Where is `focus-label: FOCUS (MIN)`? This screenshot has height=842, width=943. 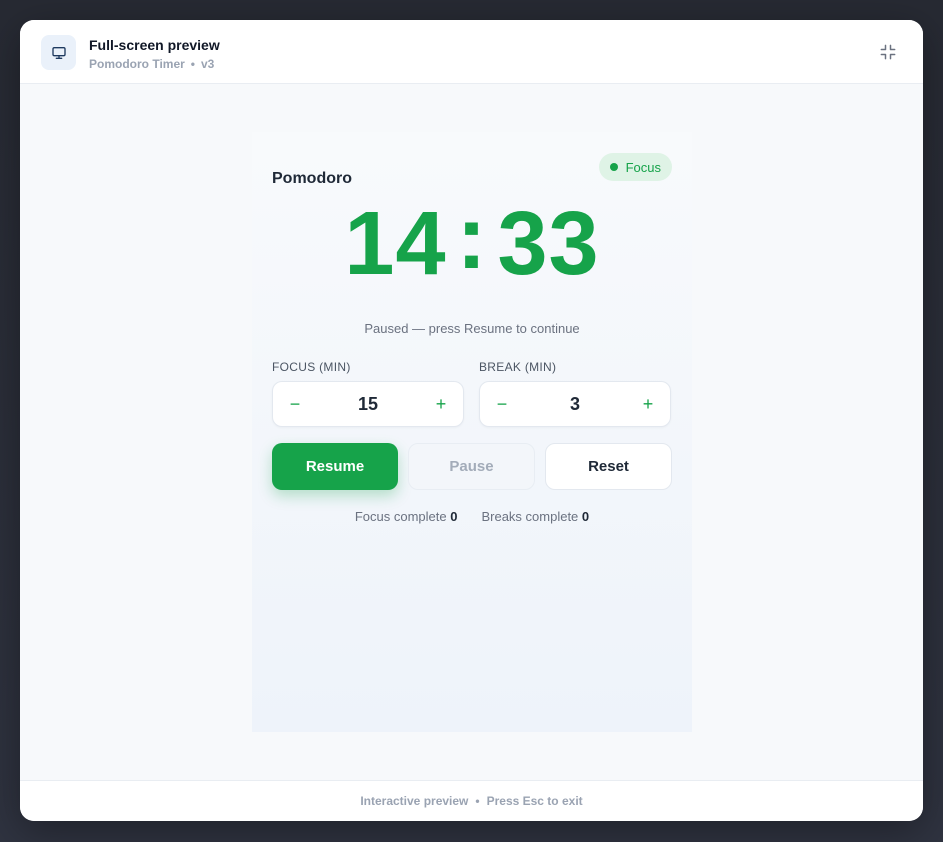
focus-label: FOCUS (MIN) is located at coordinates (311, 367).